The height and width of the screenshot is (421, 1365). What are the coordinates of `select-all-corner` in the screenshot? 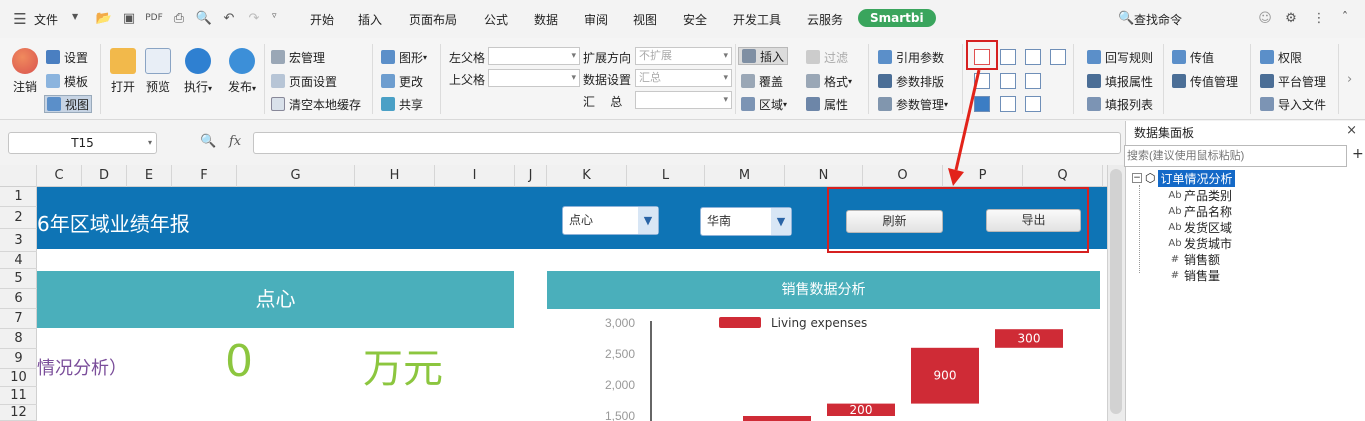 It's located at (18, 176).